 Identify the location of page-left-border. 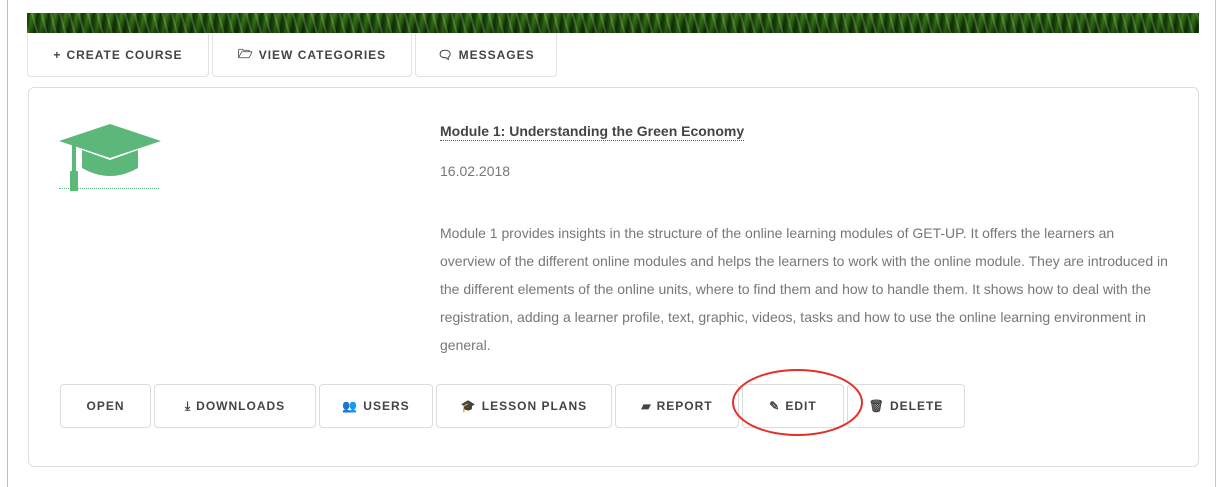
(7, 243).